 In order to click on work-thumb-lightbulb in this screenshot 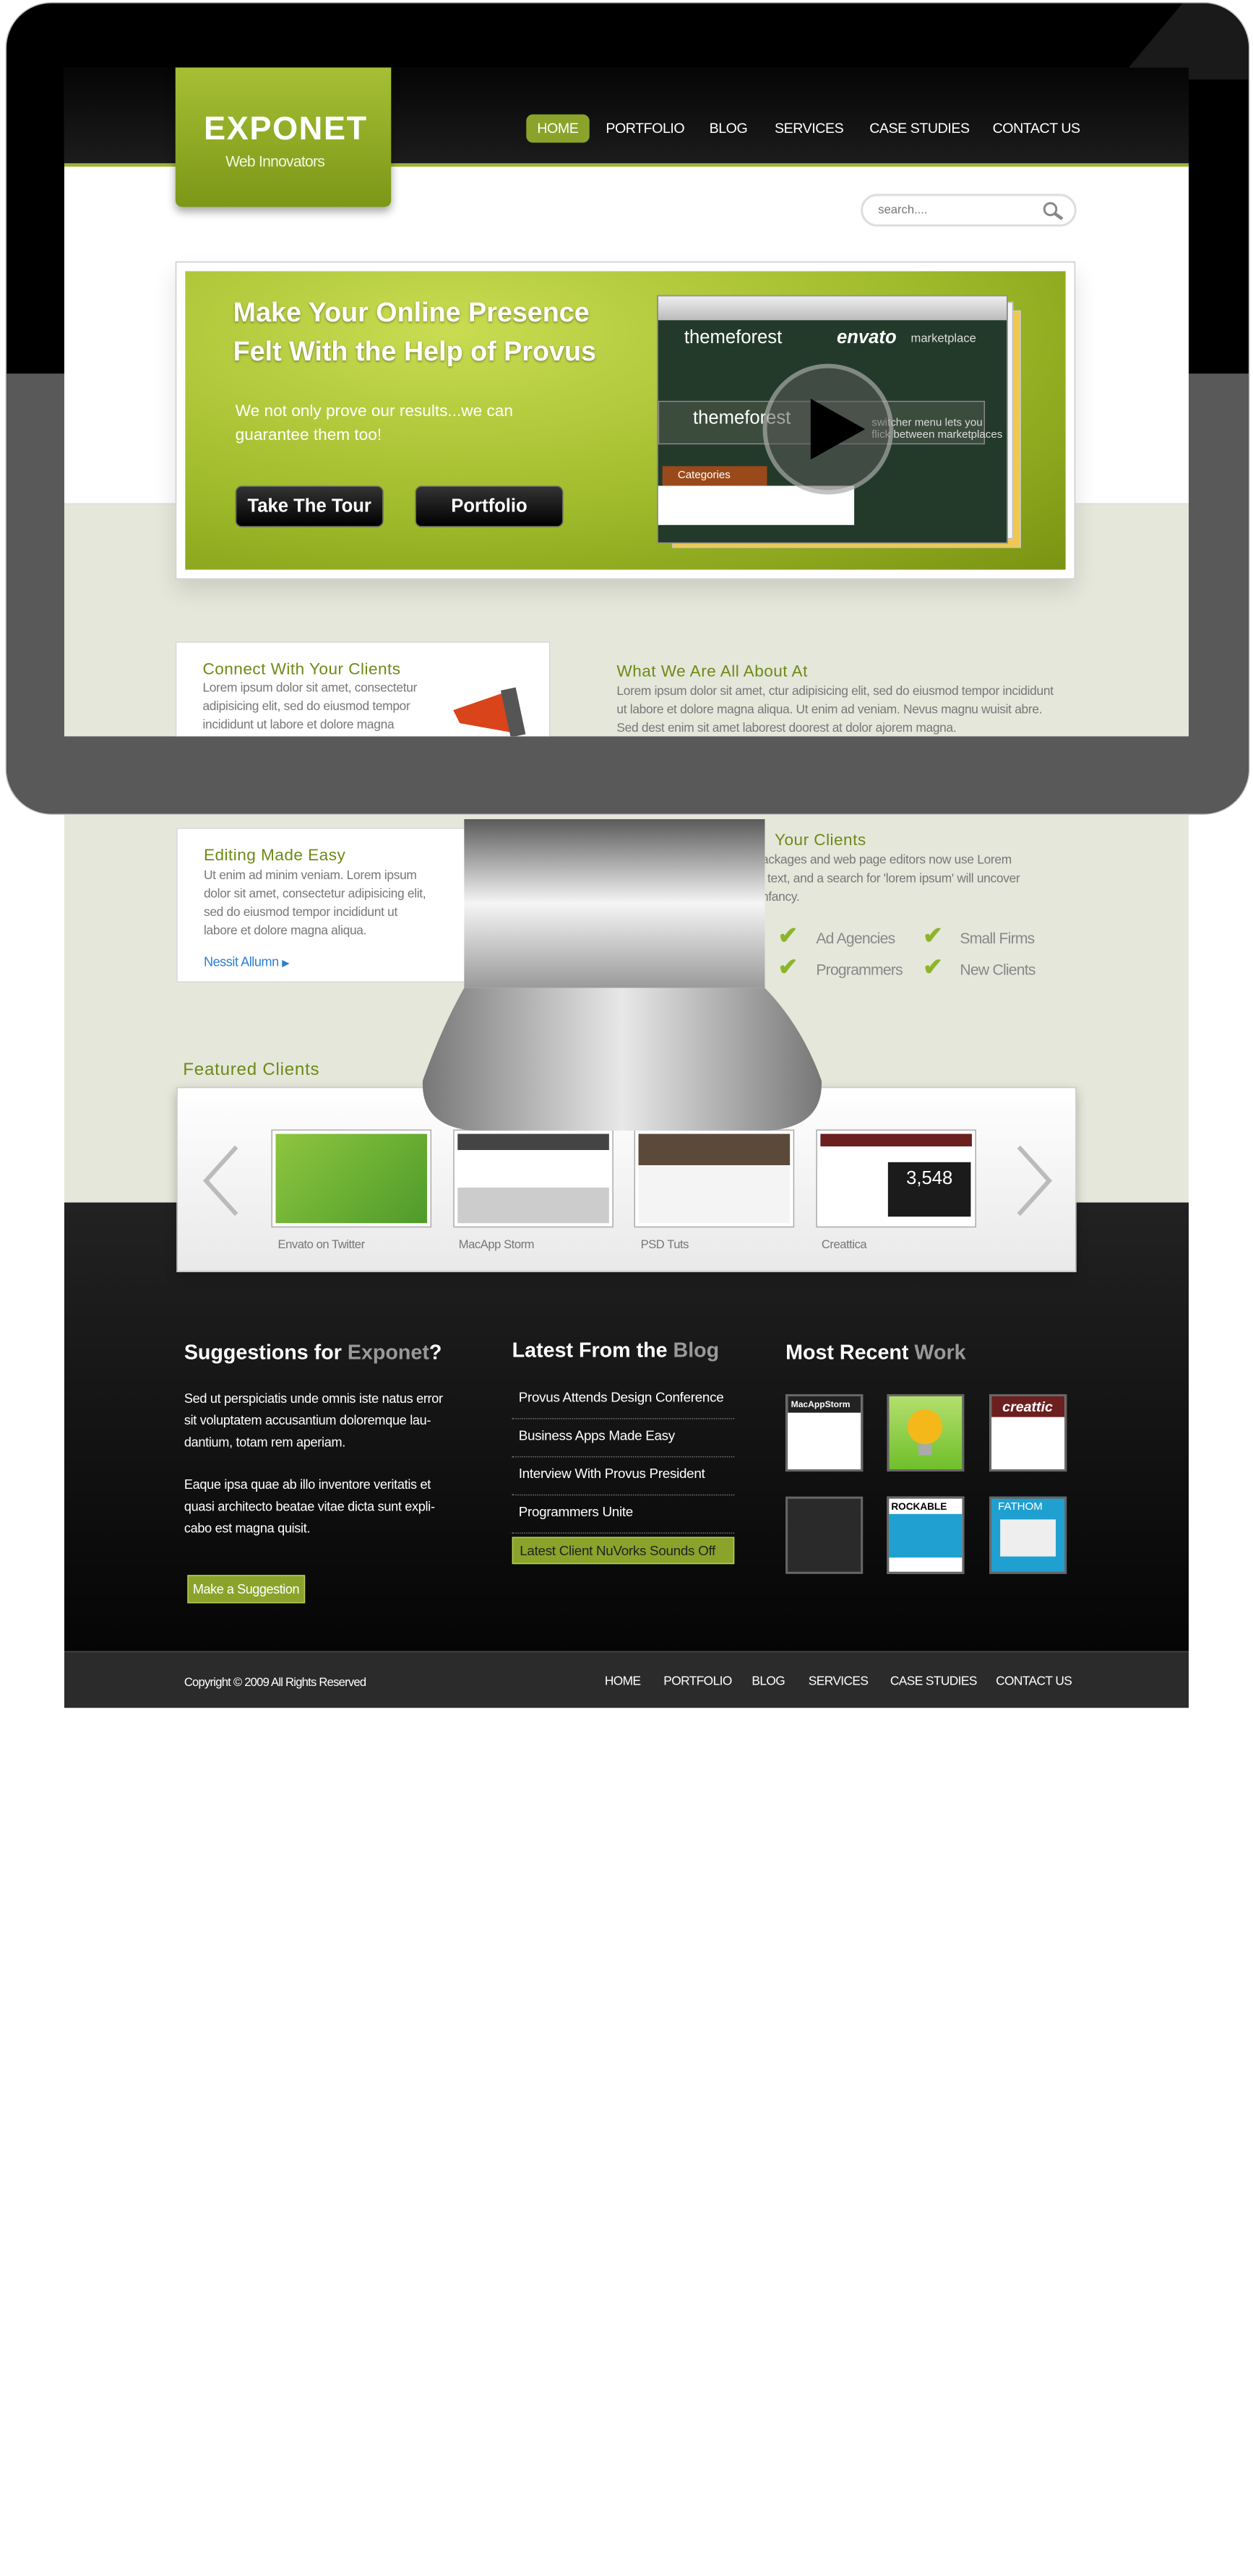, I will do `click(926, 1432)`.